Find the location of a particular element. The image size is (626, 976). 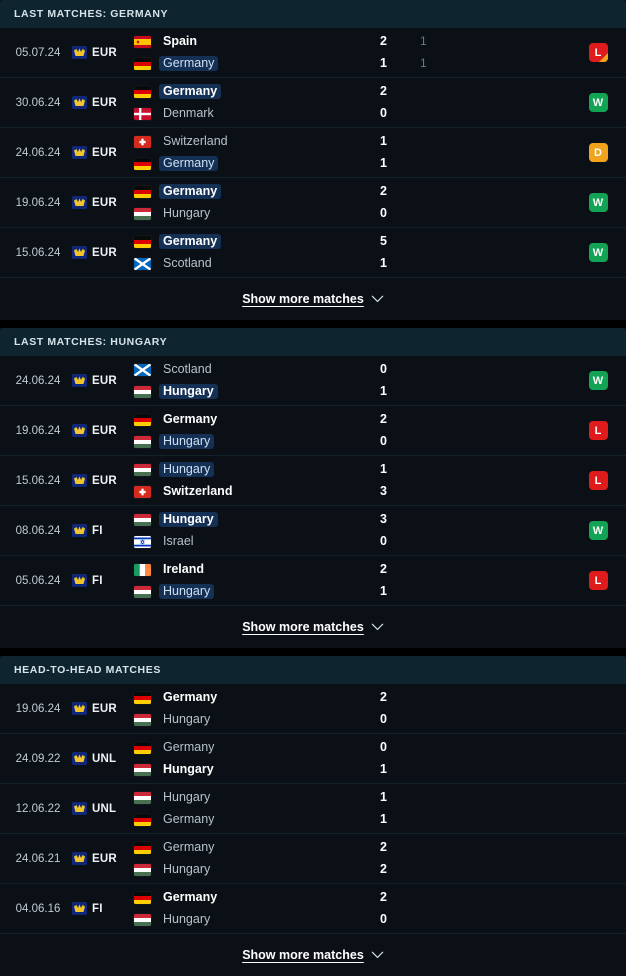

match-row: 30.06.24 EUR Germany Denmark 2 0 W is located at coordinates (313, 103).